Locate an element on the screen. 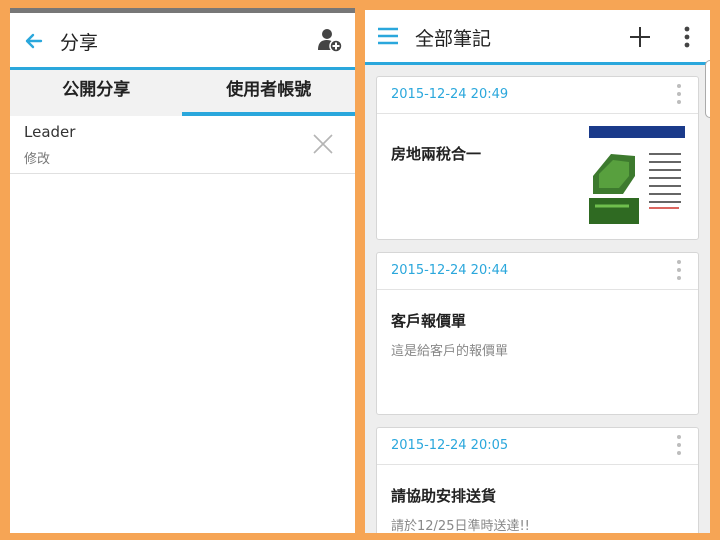 The width and height of the screenshot is (720, 540). close-icon is located at coordinates (323, 144).